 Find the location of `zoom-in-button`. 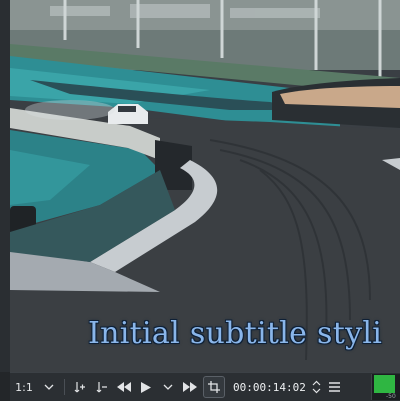

zoom-in-button is located at coordinates (80, 387).